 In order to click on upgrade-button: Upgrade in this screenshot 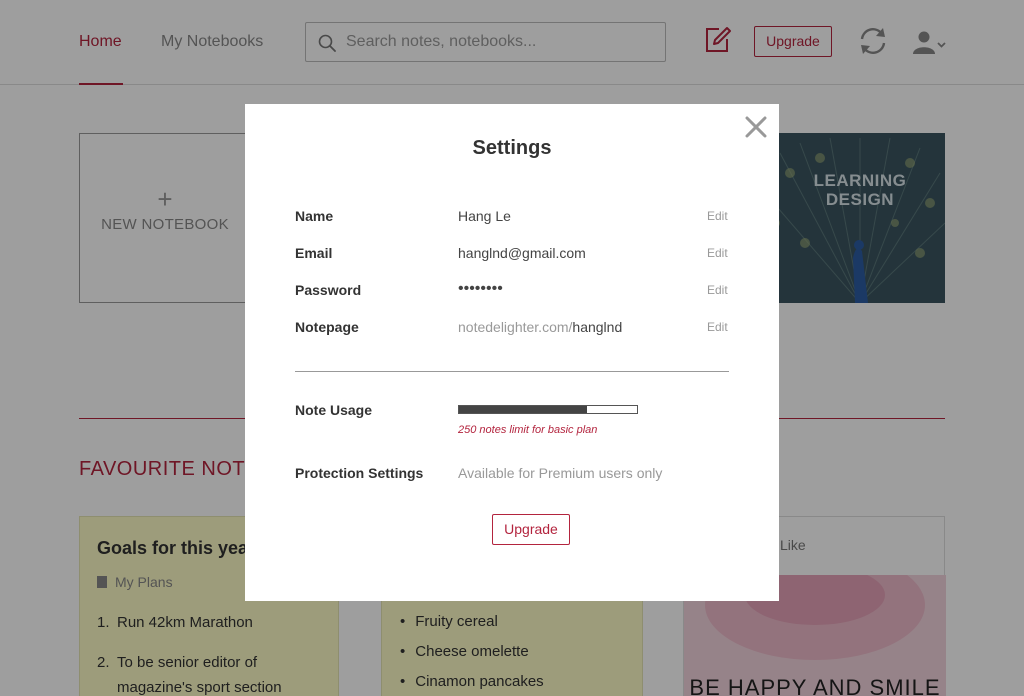, I will do `click(531, 529)`.